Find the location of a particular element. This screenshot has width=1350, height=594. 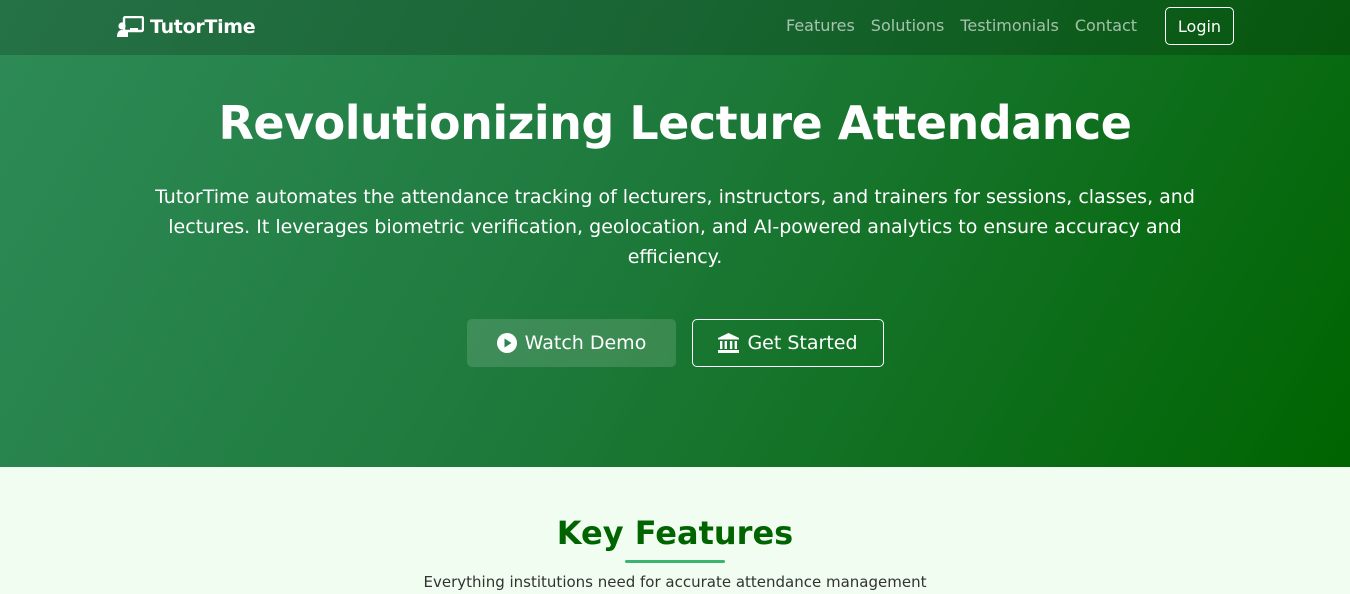

university-icon is located at coordinates (729, 343).